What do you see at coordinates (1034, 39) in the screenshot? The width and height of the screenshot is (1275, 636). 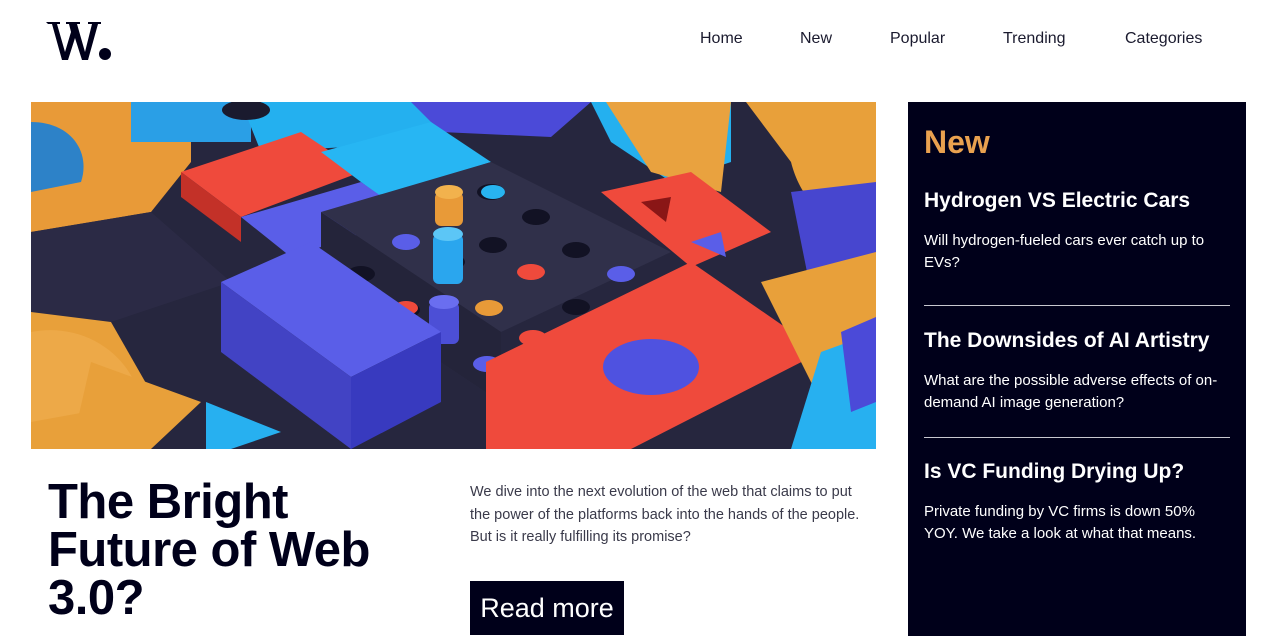 I see `nav-trending: Trending` at bounding box center [1034, 39].